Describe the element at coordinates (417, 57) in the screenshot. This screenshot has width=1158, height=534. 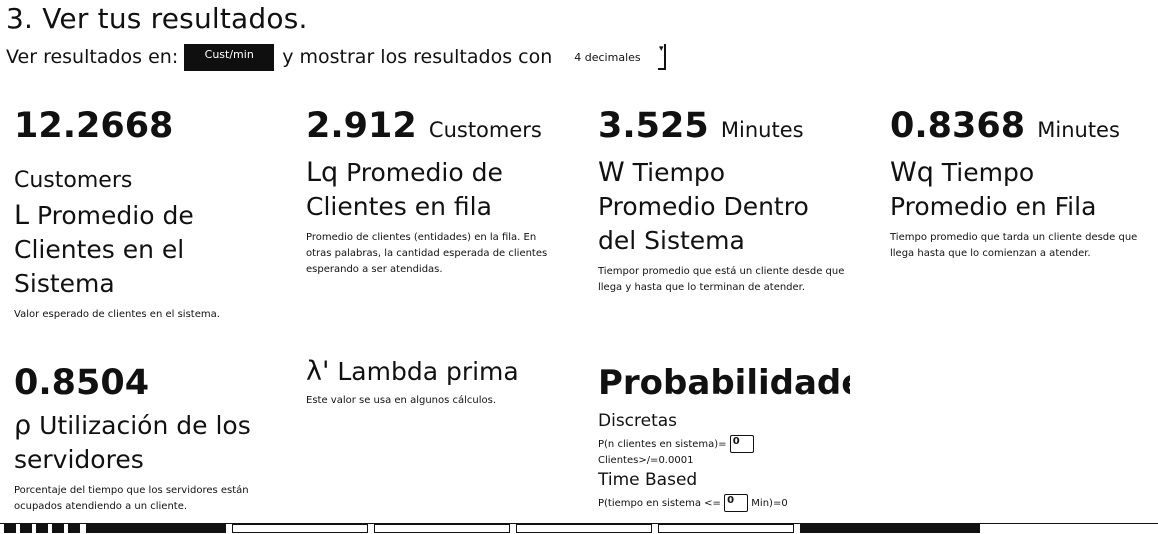
I see `show-label: y mostrar los resultados con` at that location.